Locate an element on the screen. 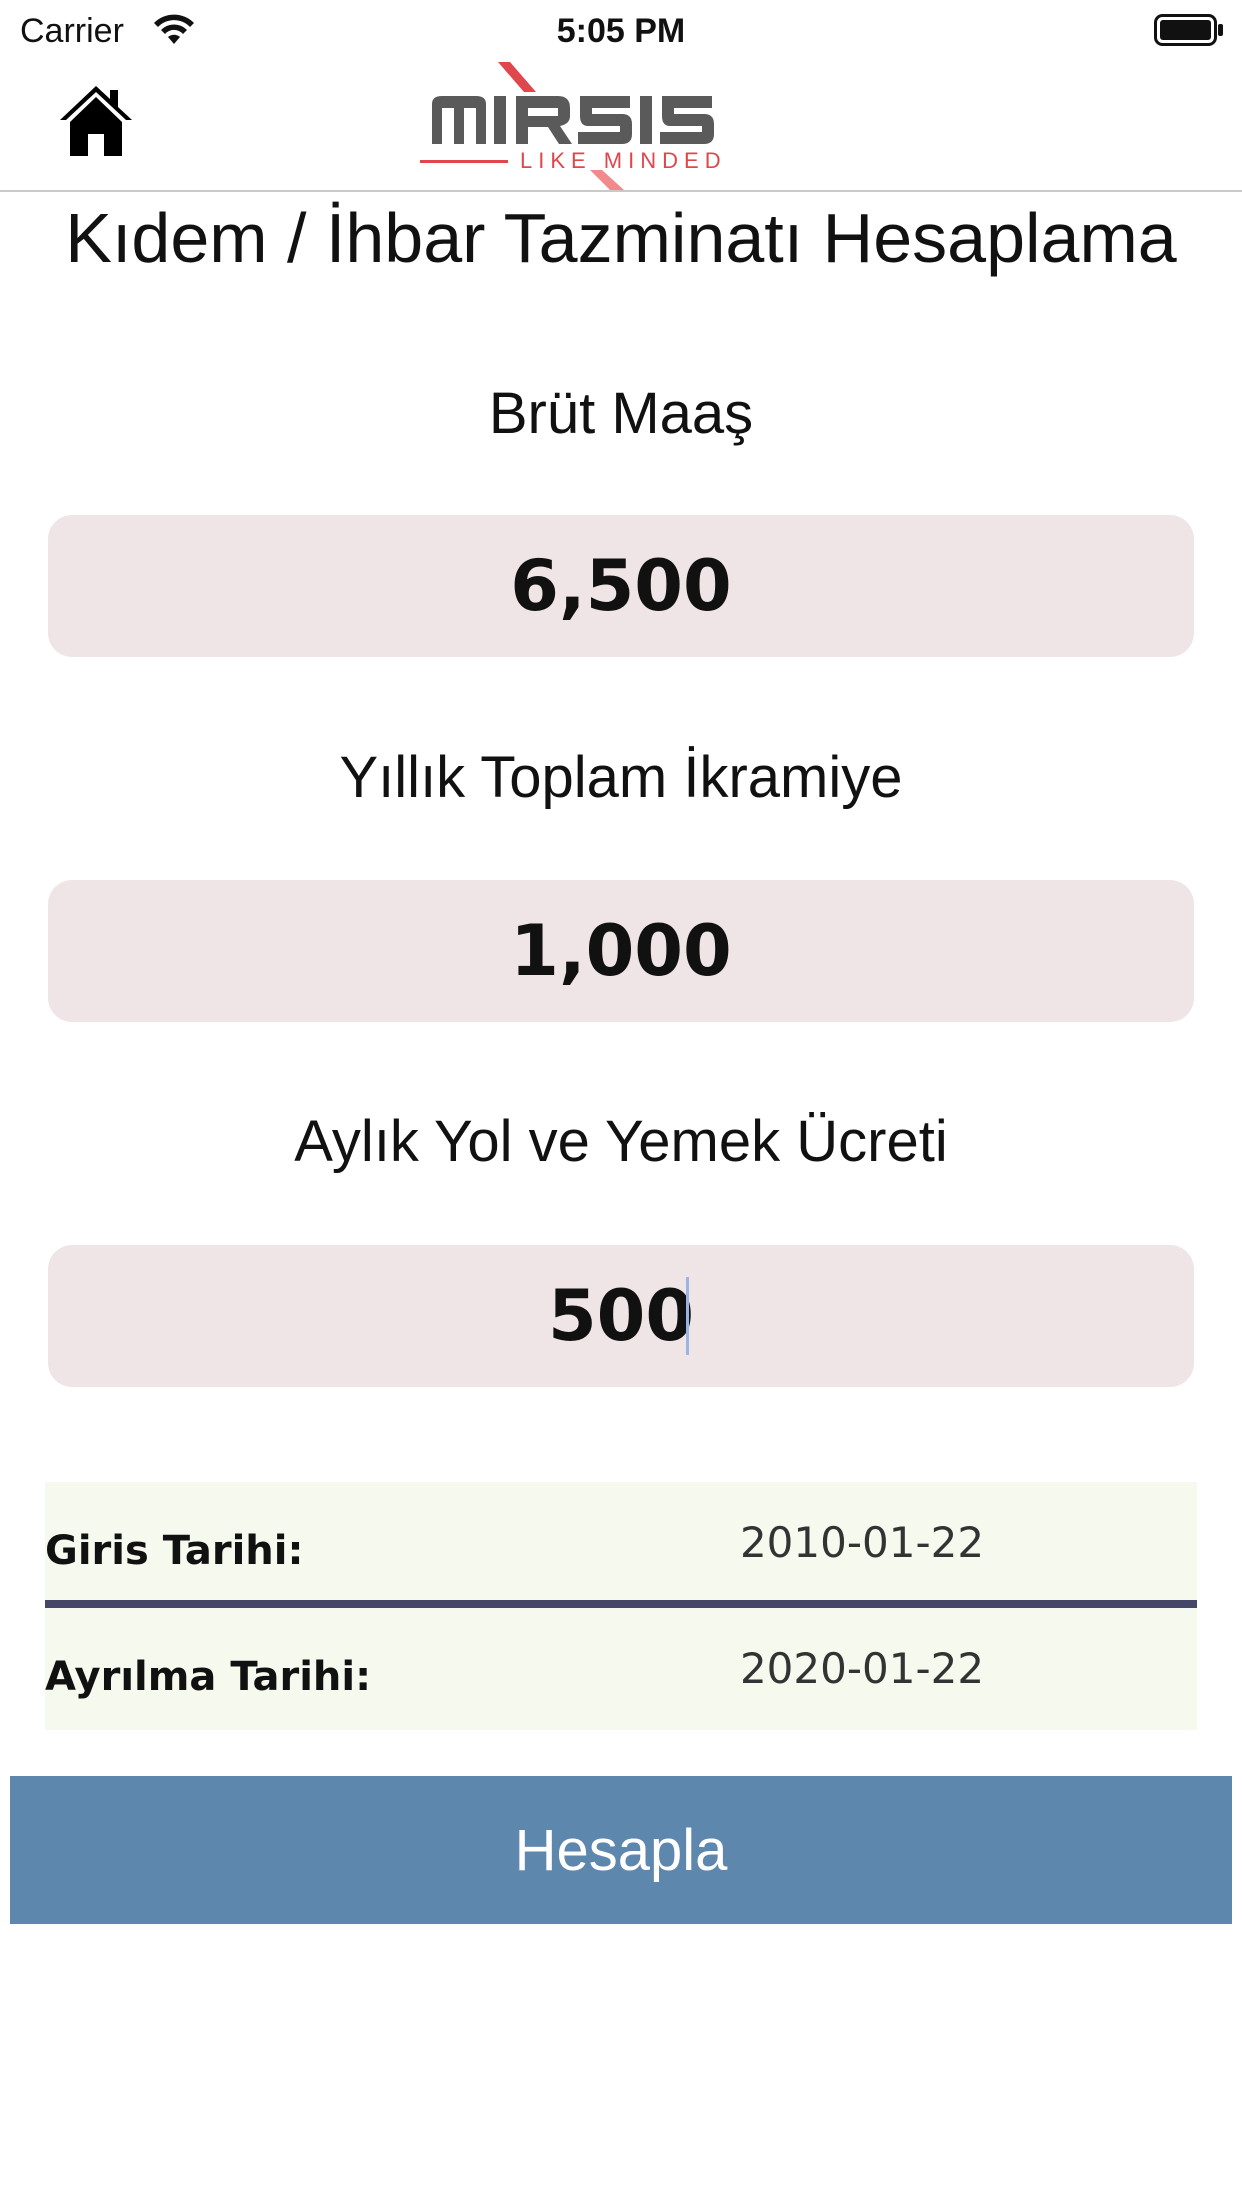 This screenshot has height=2208, width=1242. date-divider is located at coordinates (621, 1604).